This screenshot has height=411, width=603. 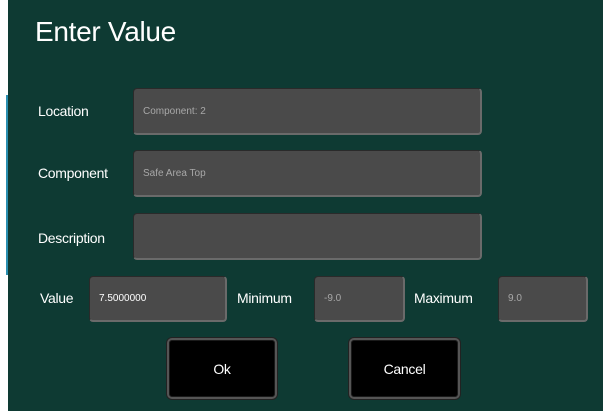 I want to click on value-input: 7.5000000, so click(x=158, y=299).